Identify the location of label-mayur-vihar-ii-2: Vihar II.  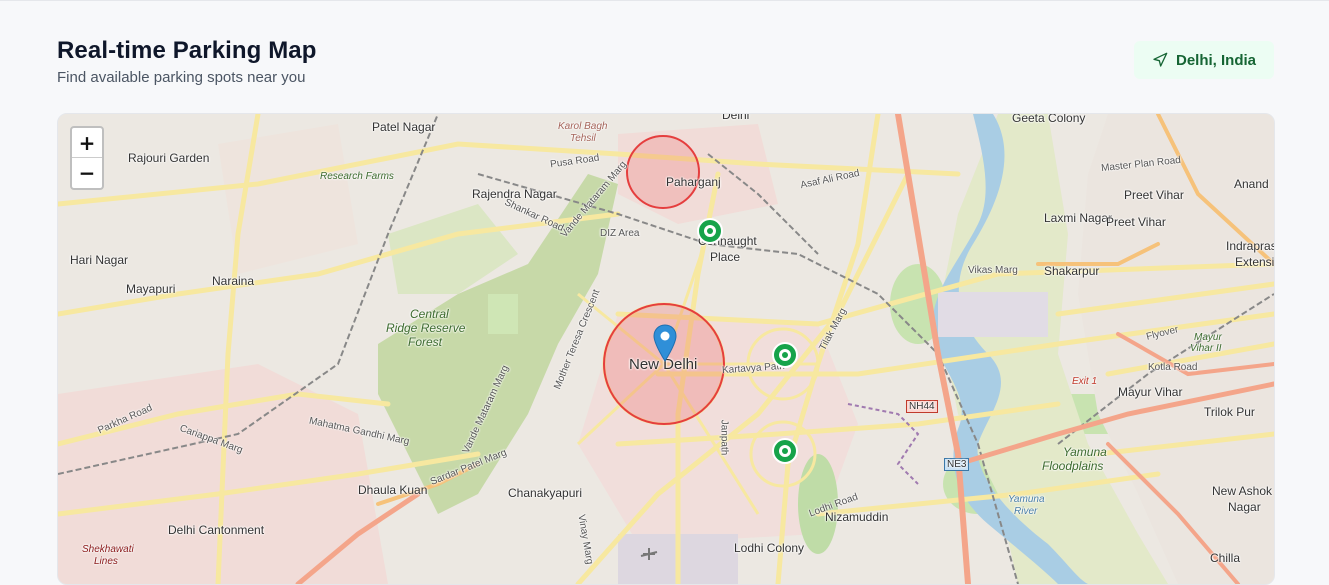
(1206, 348).